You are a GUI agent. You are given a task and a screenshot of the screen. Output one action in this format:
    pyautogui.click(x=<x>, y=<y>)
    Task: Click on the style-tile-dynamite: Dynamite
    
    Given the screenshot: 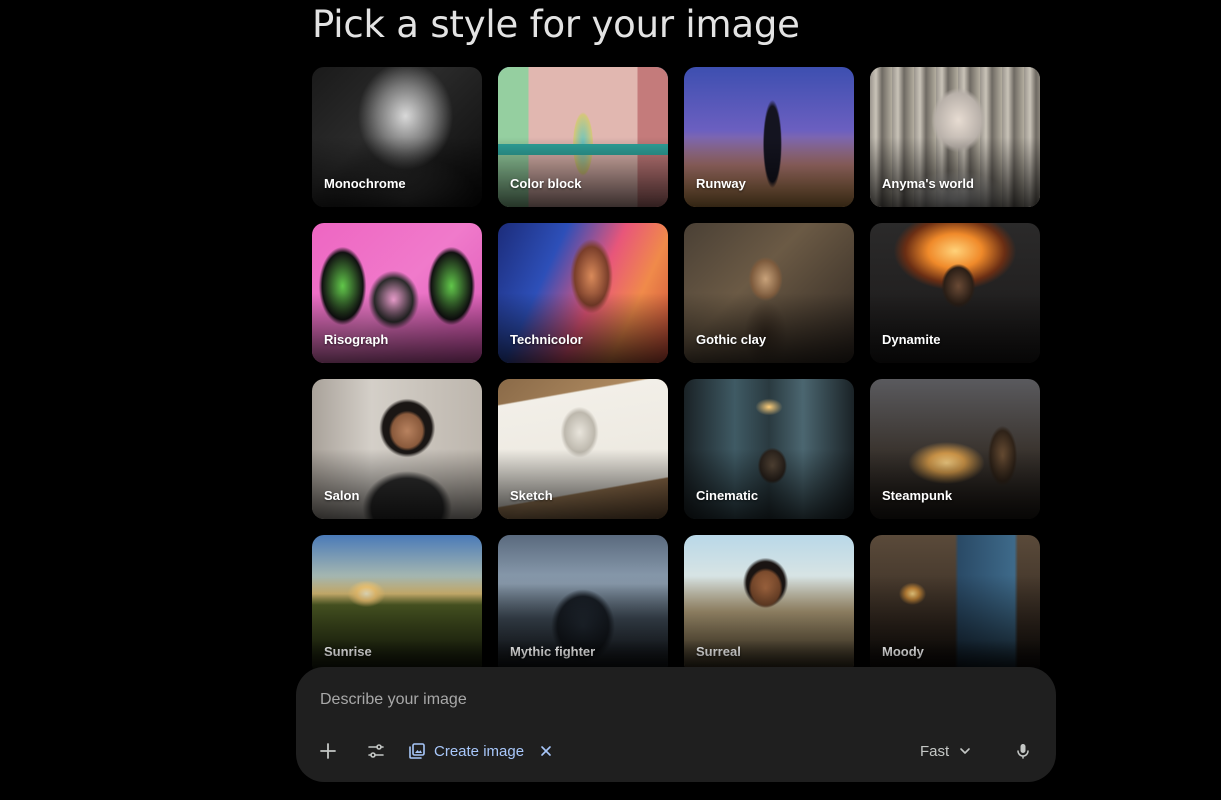 What is the action you would take?
    pyautogui.click(x=955, y=293)
    